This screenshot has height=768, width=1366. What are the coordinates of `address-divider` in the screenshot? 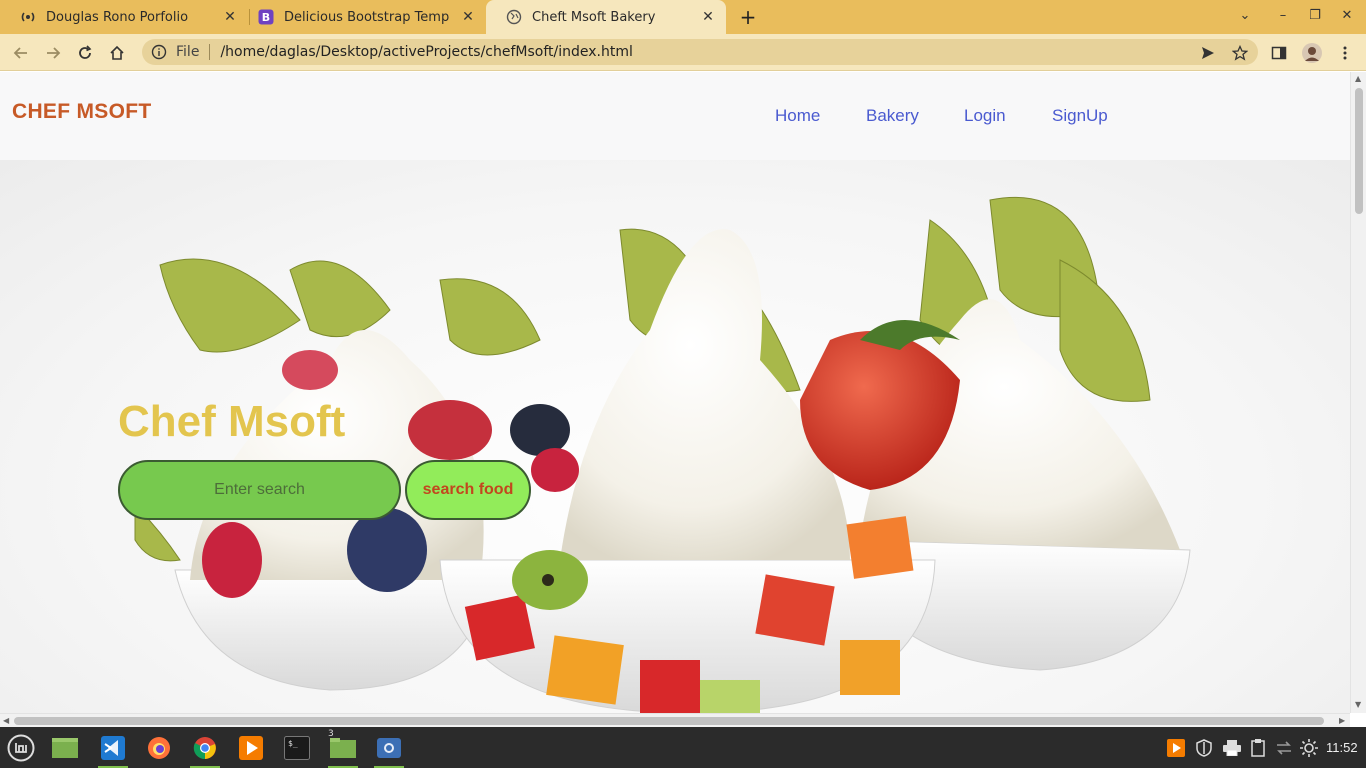 It's located at (210, 52).